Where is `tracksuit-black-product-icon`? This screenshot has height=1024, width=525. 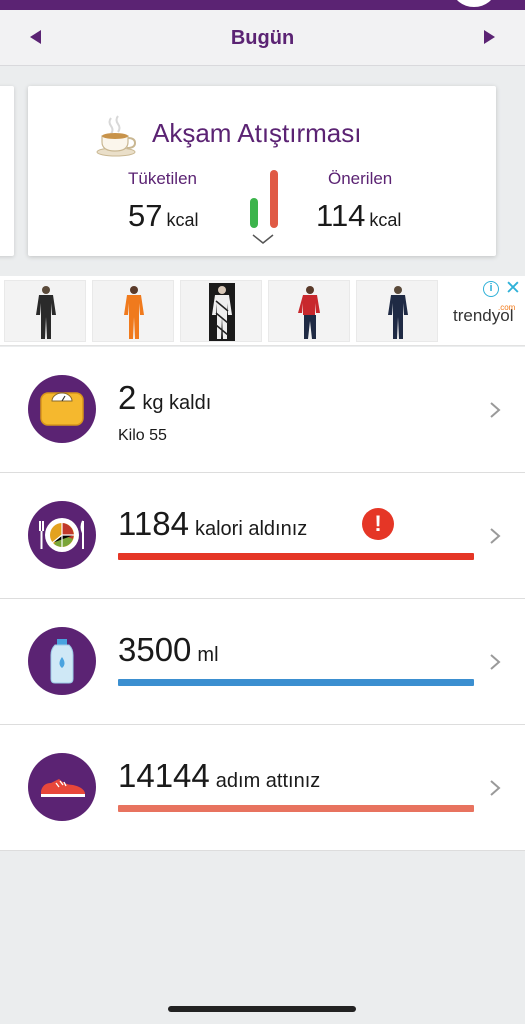 tracksuit-black-product-icon is located at coordinates (46, 312).